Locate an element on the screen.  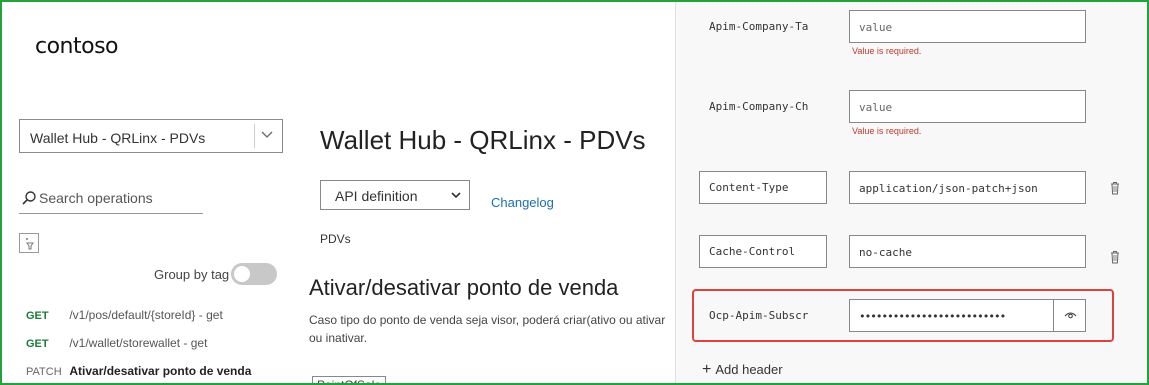
toggle-knob is located at coordinates (242, 274).